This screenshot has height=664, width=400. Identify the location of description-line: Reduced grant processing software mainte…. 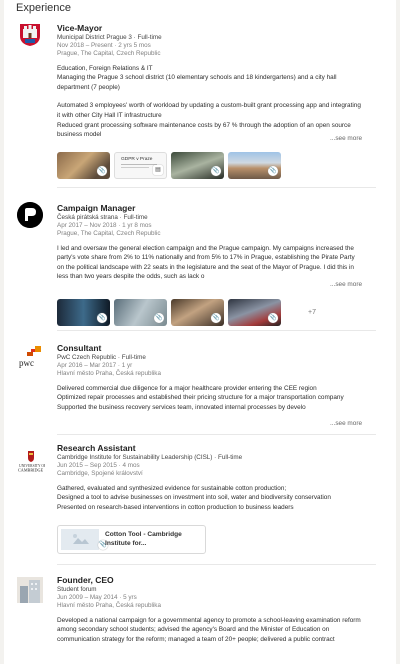
(204, 130).